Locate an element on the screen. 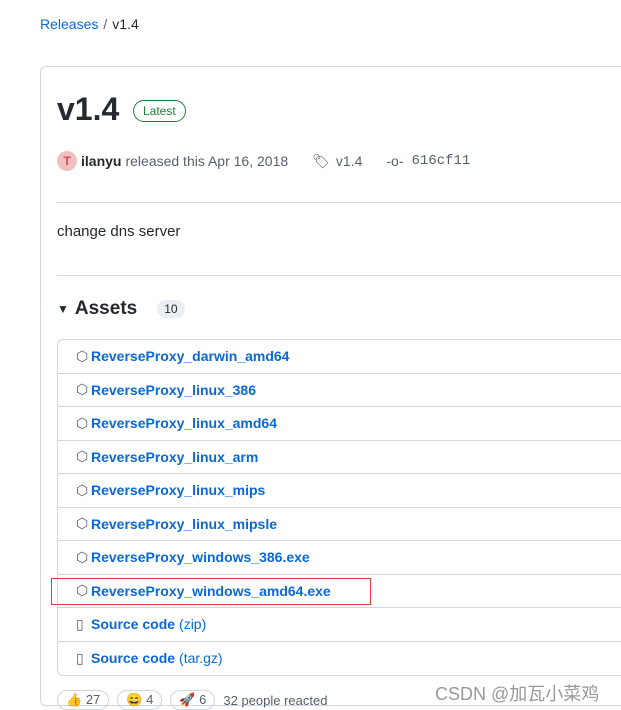 The width and height of the screenshot is (621, 710). asset-row: ▯ Source code (tar.gz) is located at coordinates (339, 659).